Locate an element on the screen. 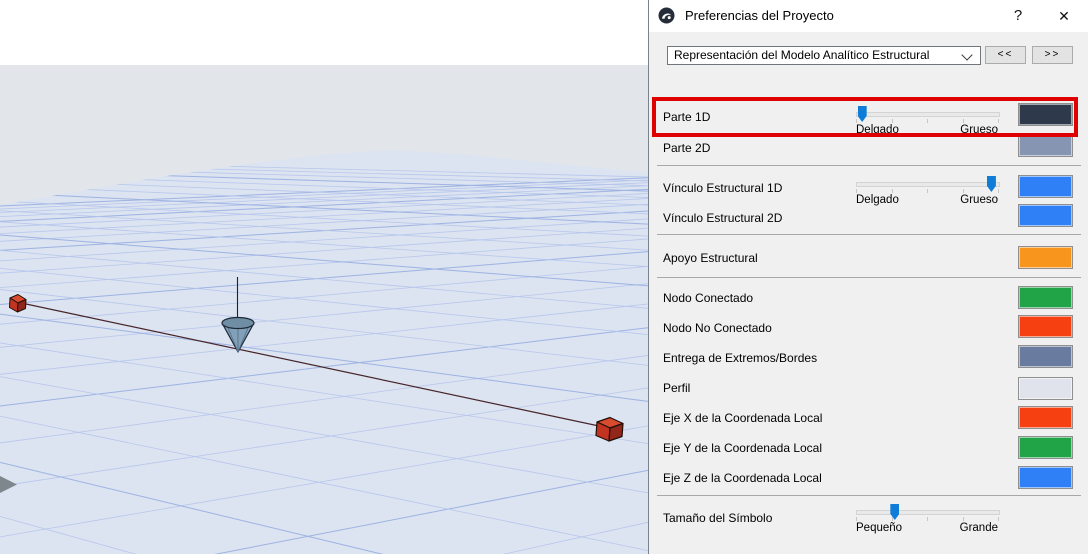  setting-label: Eje Z de la Coordenada Local is located at coordinates (742, 478).